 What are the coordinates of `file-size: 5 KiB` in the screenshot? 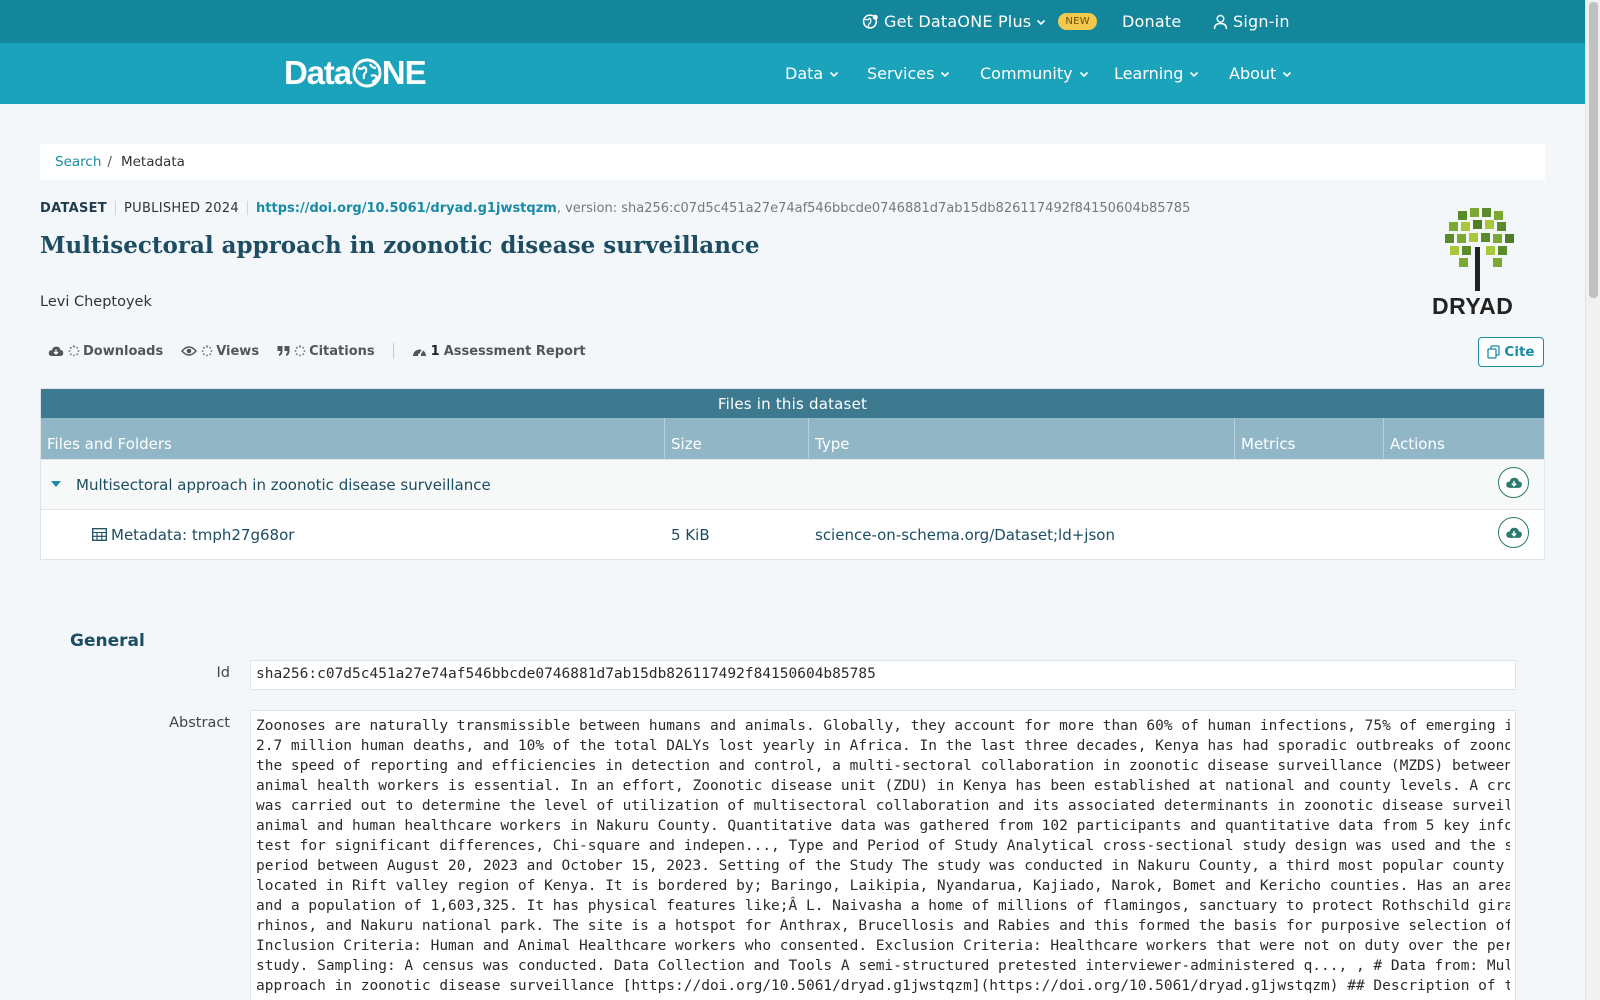 It's located at (690, 535).